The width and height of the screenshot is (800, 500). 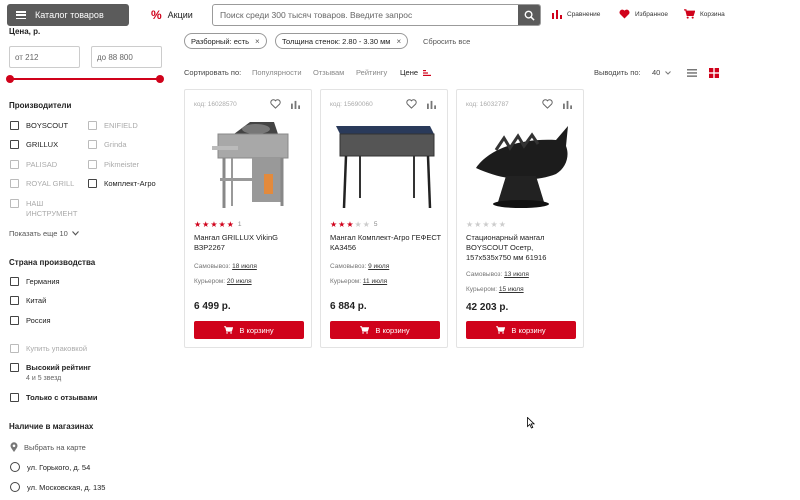 What do you see at coordinates (643, 14) in the screenshot?
I see `favorites-link: Избранное` at bounding box center [643, 14].